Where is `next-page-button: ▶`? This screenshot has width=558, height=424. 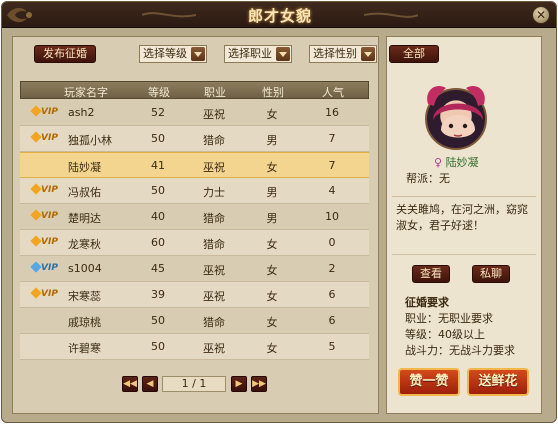 next-page-button: ▶ is located at coordinates (239, 384).